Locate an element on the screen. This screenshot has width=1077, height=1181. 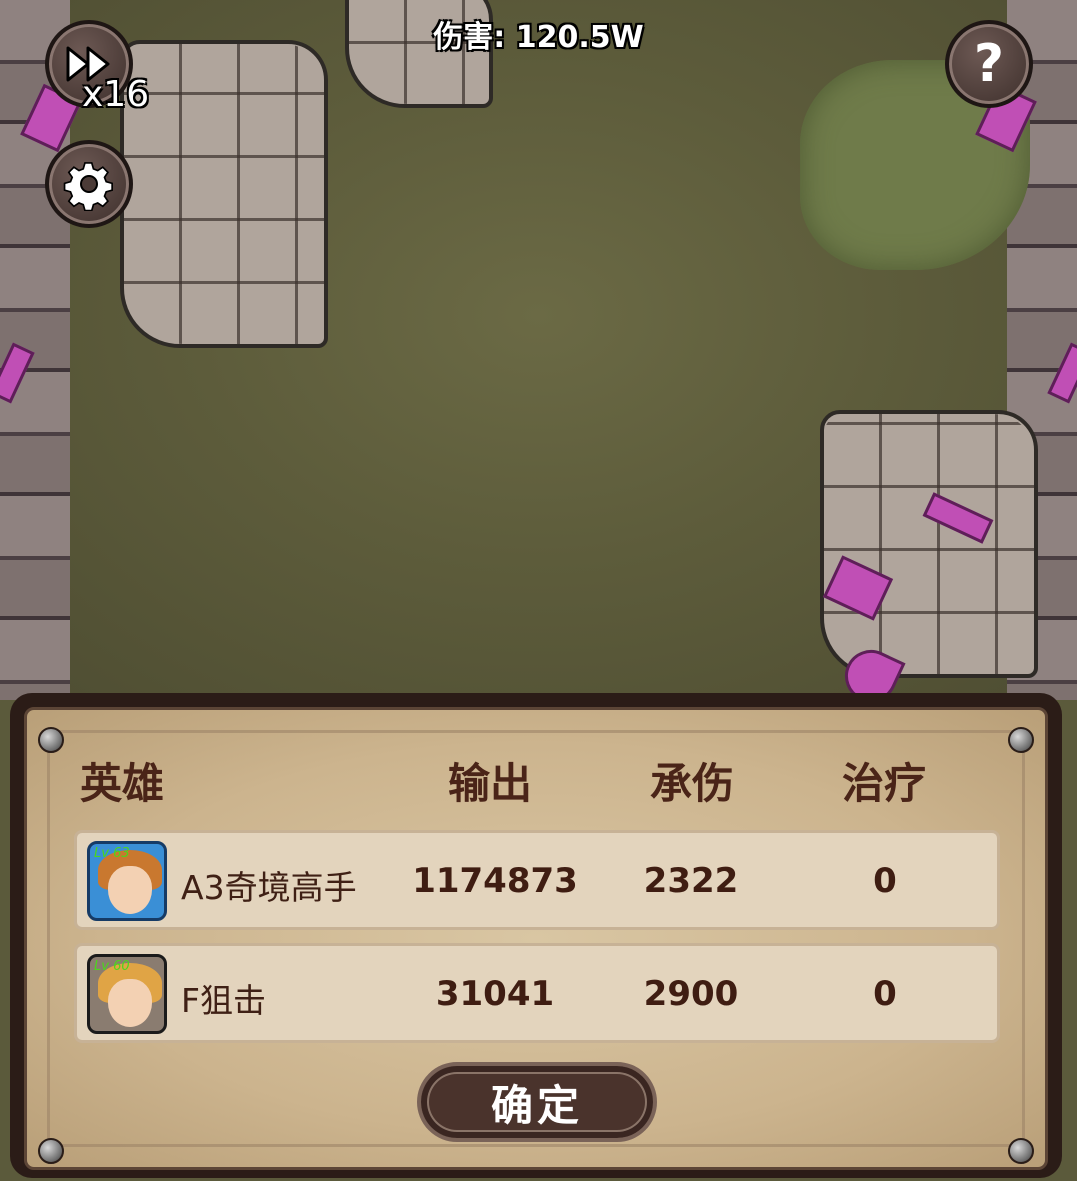
output-value: 31041 is located at coordinates (495, 994).